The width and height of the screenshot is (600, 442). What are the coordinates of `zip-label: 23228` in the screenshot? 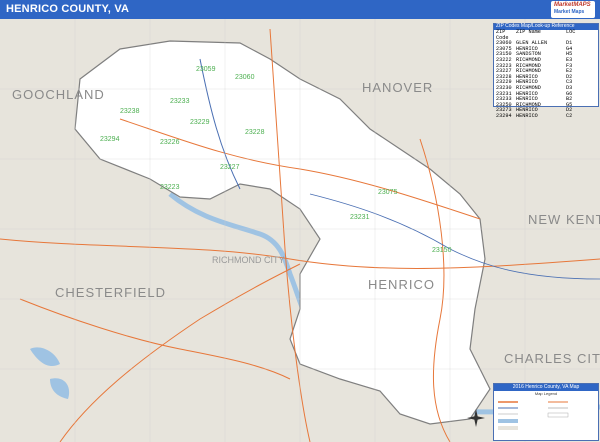 It's located at (255, 132).